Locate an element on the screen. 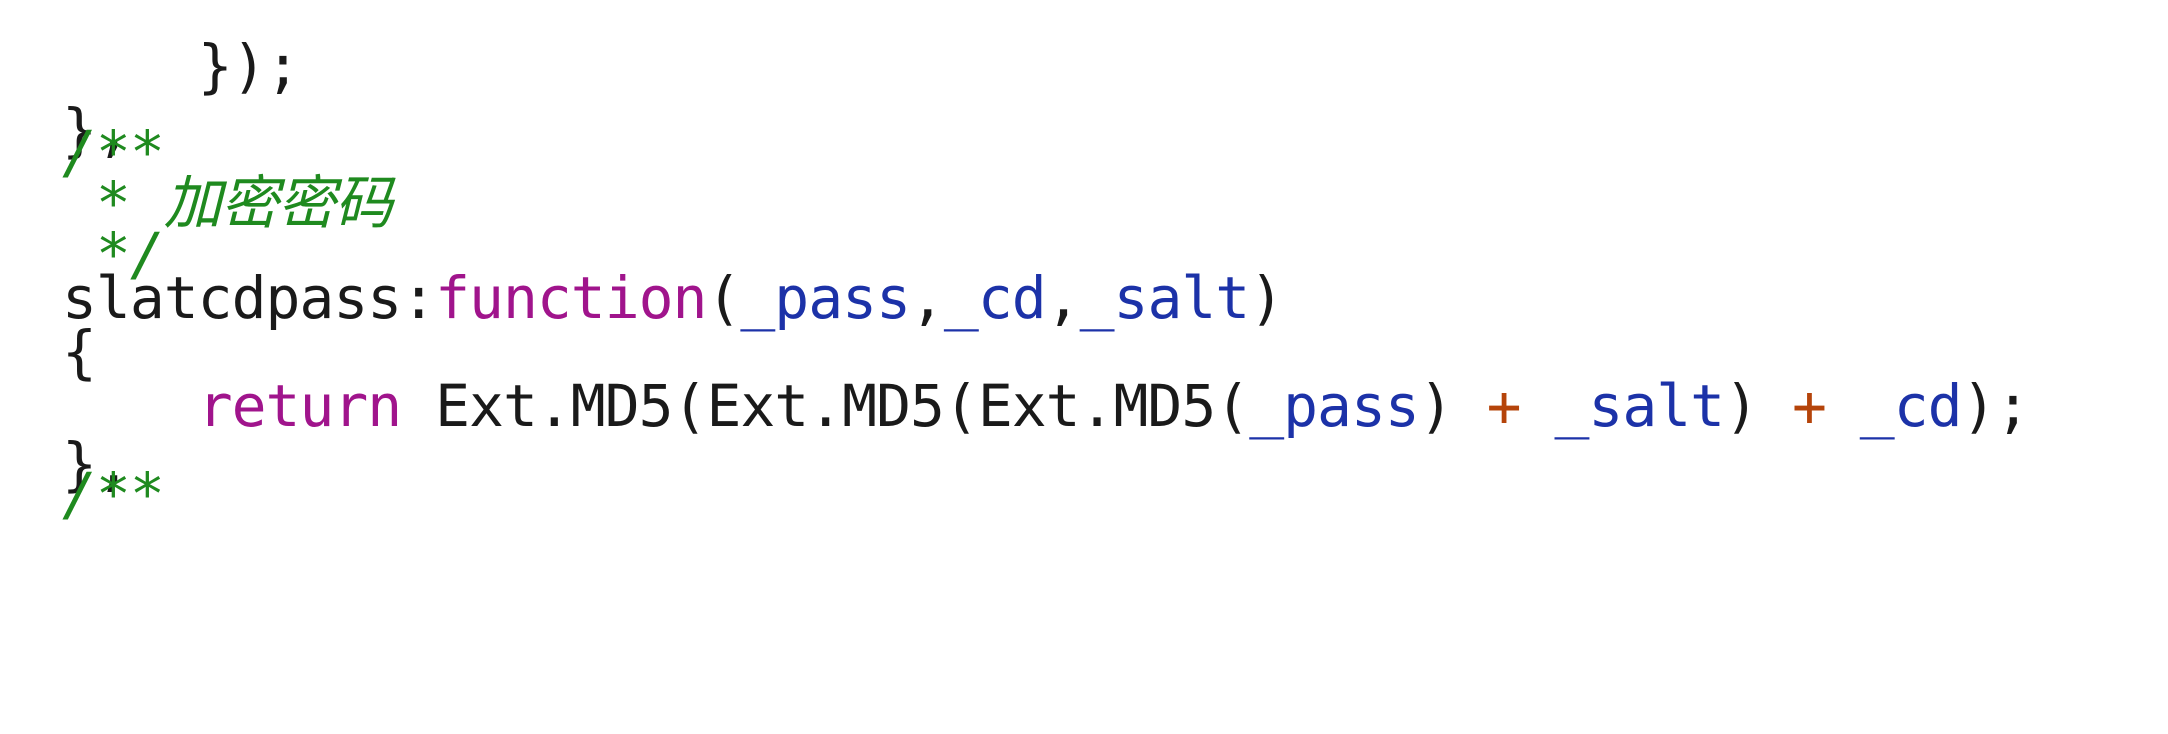 This screenshot has width=2168, height=734. code-line-6: slatcdpass:function(_pass,_cd,_salt) is located at coordinates (673, 298).